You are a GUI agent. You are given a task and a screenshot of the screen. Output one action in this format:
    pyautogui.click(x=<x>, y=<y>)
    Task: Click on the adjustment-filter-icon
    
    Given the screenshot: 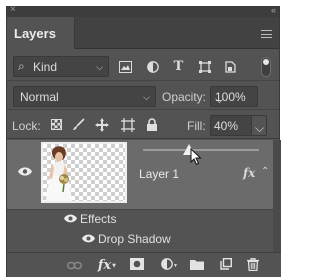 What is the action you would take?
    pyautogui.click(x=152, y=67)
    